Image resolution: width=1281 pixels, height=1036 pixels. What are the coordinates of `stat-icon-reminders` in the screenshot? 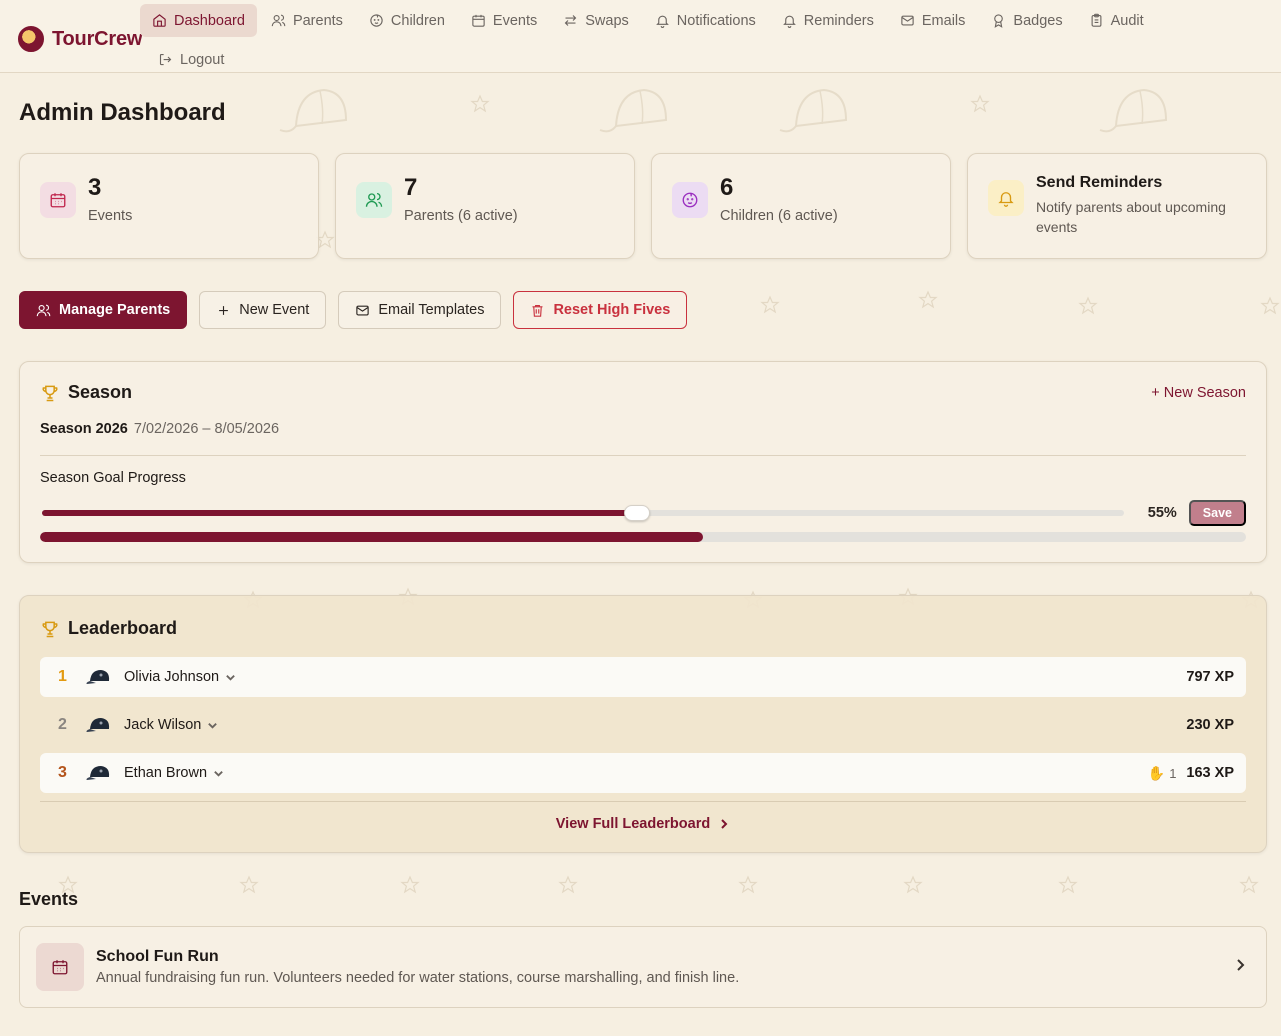 It's located at (1006, 198).